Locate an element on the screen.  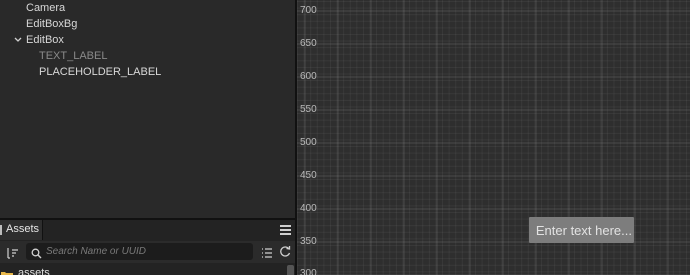
tree-node-text-label: TEXT_LABEL is located at coordinates (147, 56).